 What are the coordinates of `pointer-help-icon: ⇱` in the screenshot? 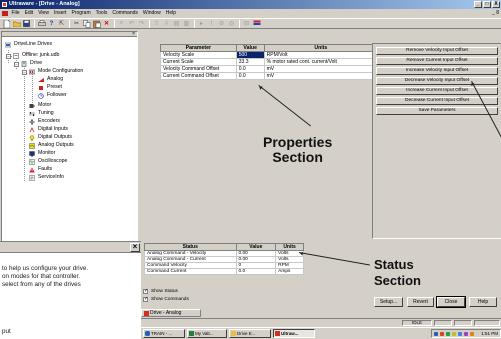 It's located at (61, 23).